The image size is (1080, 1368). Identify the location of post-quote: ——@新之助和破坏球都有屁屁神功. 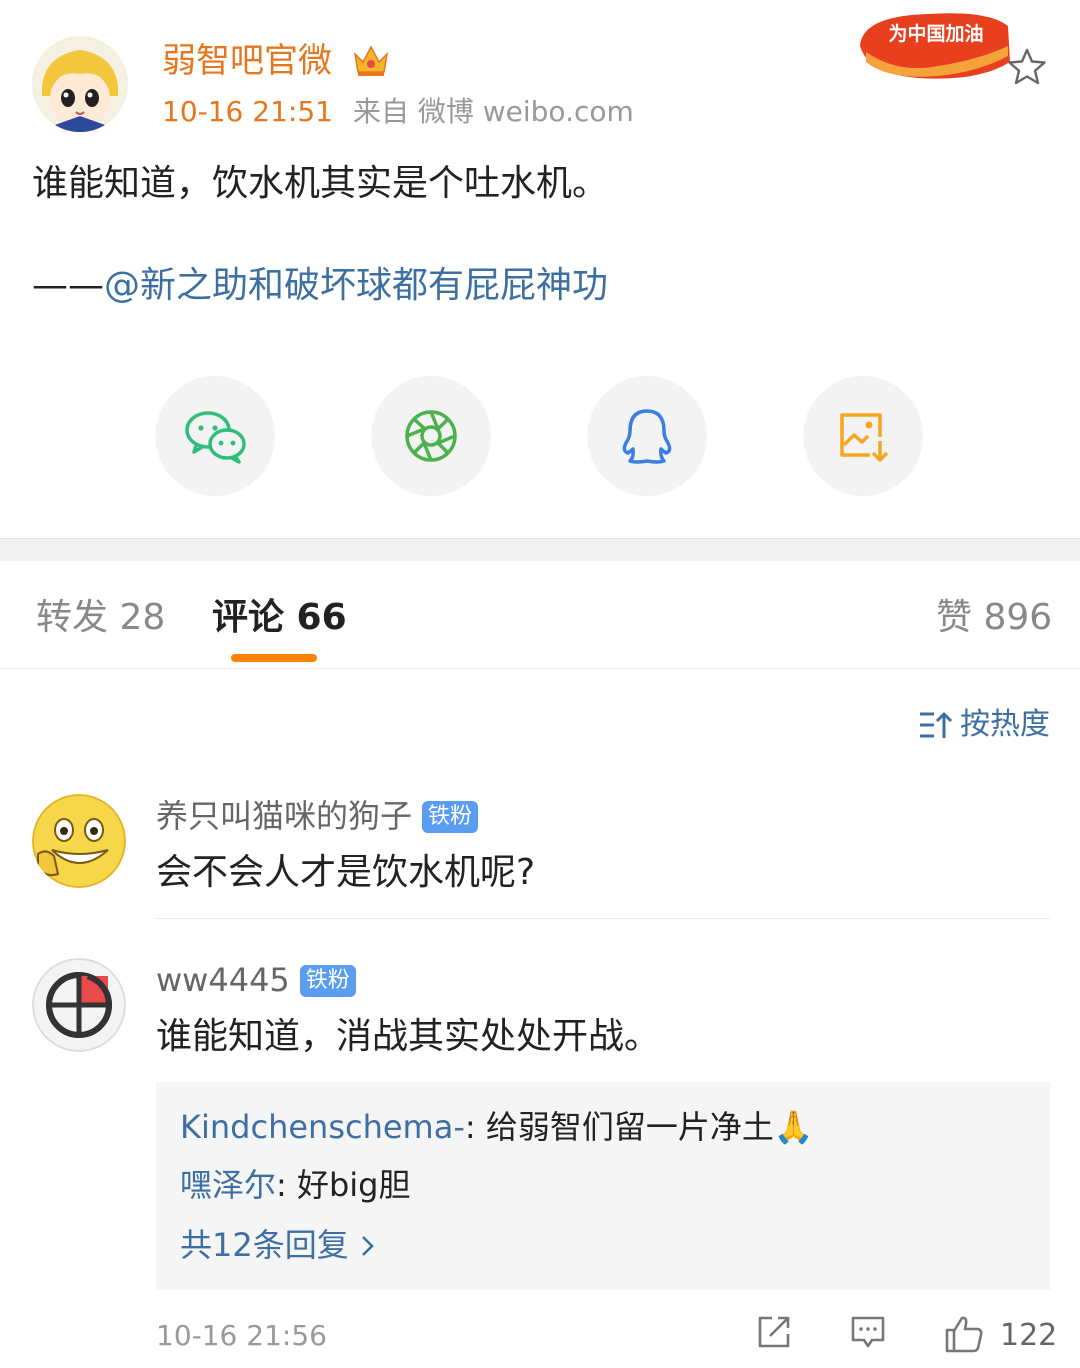
(320, 286).